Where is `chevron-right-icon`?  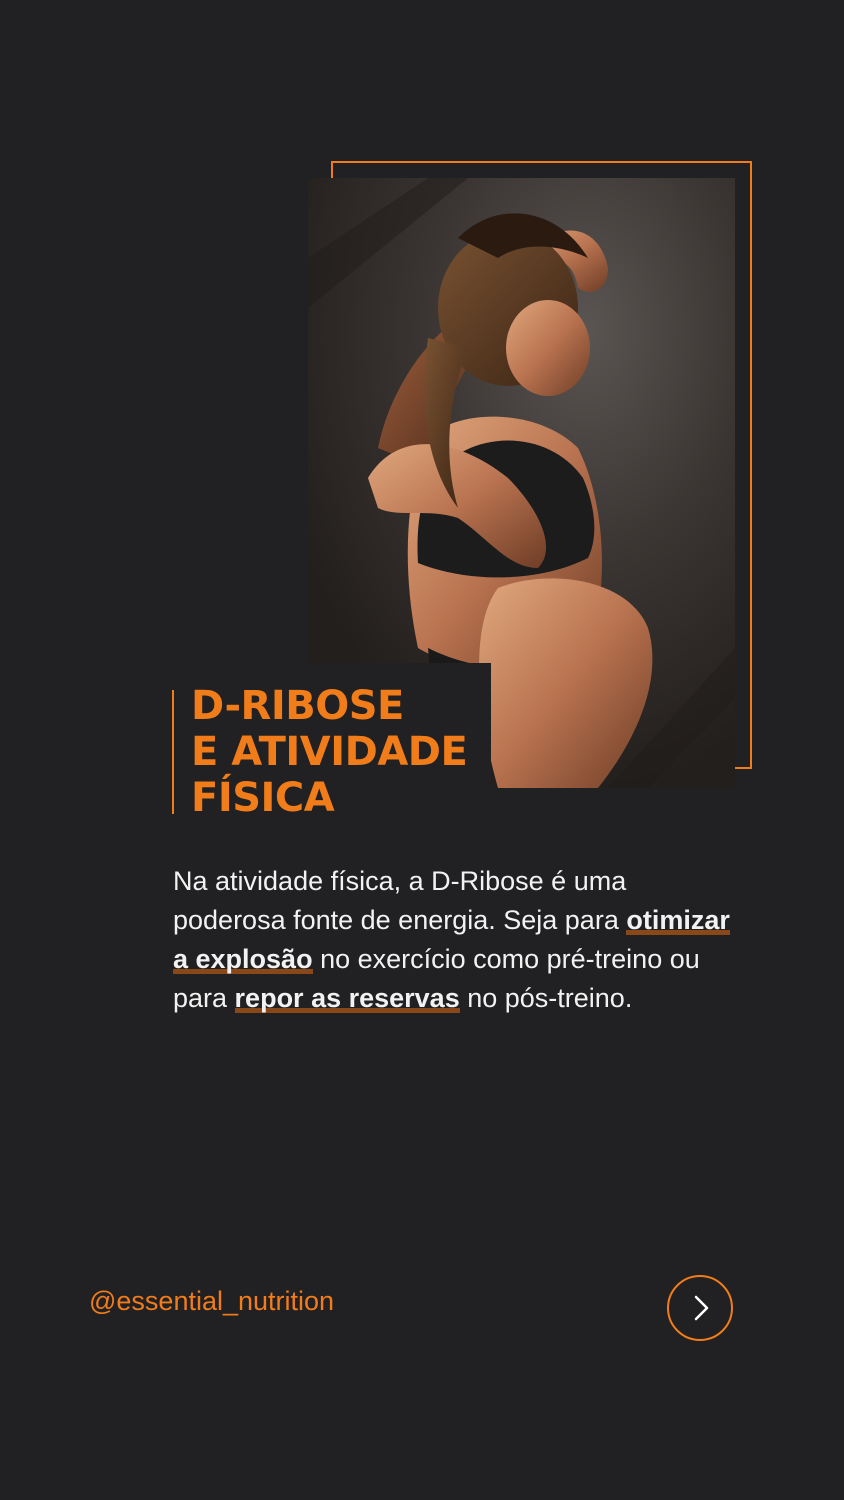 chevron-right-icon is located at coordinates (701, 1308).